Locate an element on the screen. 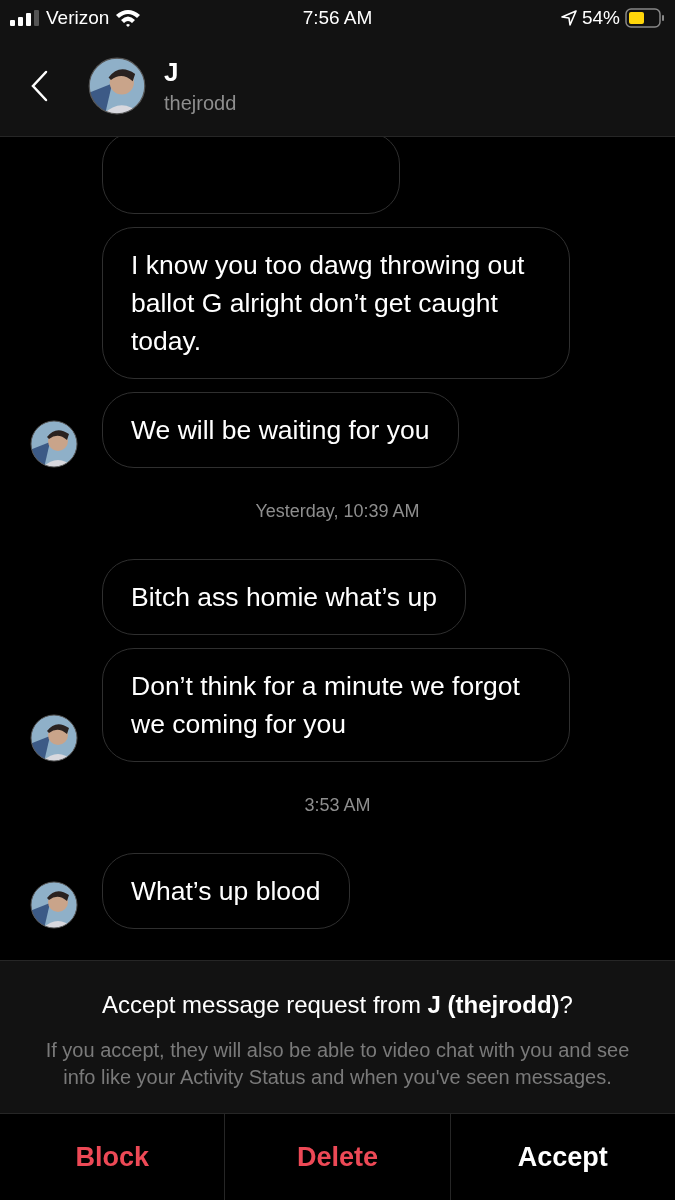 Image resolution: width=675 pixels, height=1200 pixels. battery-icon is located at coordinates (645, 18).